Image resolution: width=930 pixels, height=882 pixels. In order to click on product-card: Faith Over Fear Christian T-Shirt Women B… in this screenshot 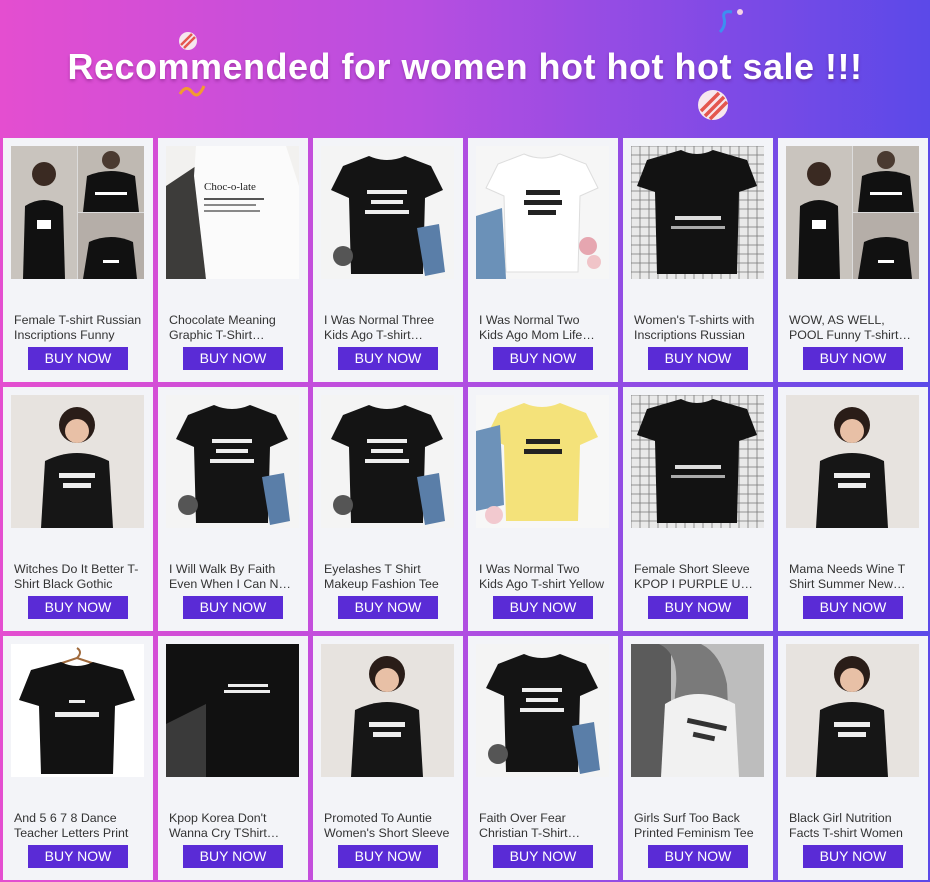, I will do `click(543, 758)`.